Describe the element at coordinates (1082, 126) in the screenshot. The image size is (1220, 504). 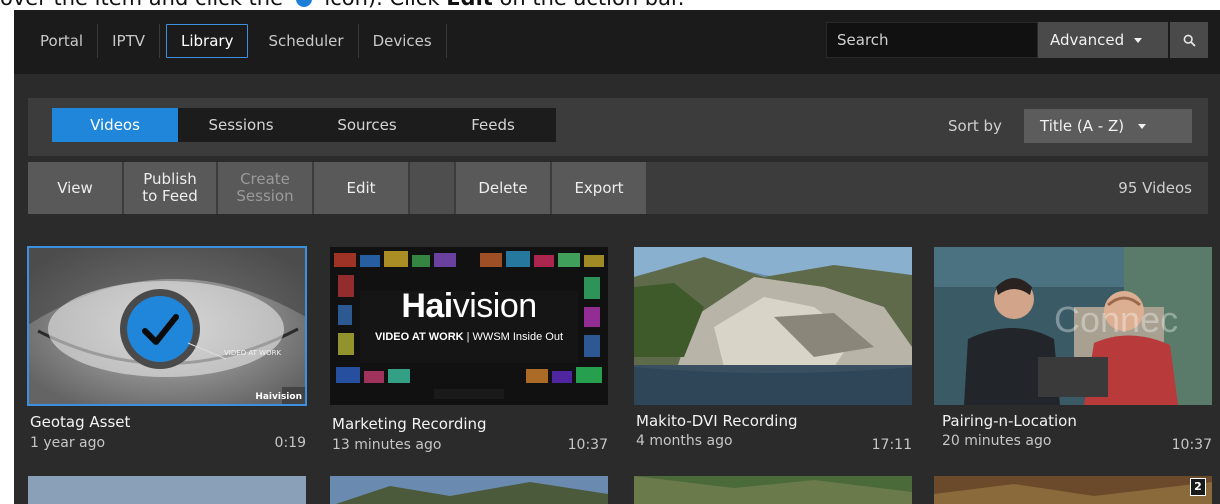
I see `sort-value: Title (A - Z)` at that location.